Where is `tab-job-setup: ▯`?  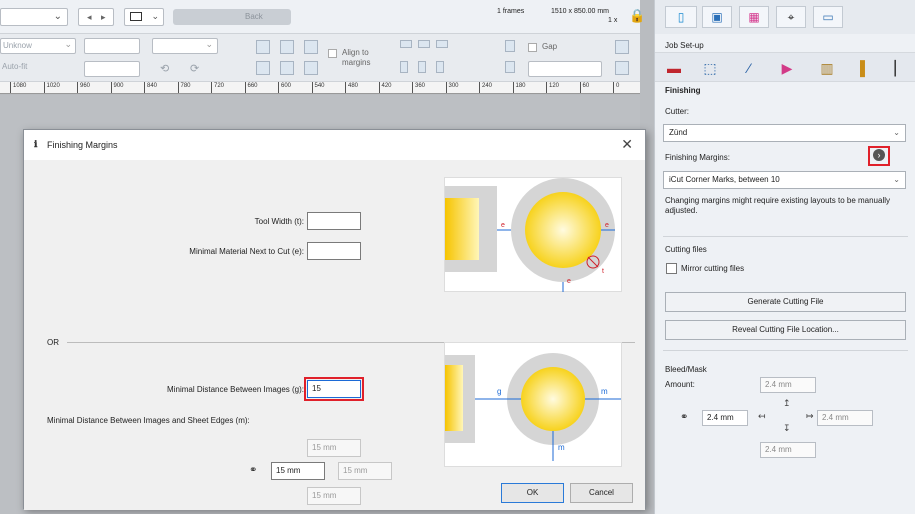 tab-job-setup: ▯ is located at coordinates (681, 17).